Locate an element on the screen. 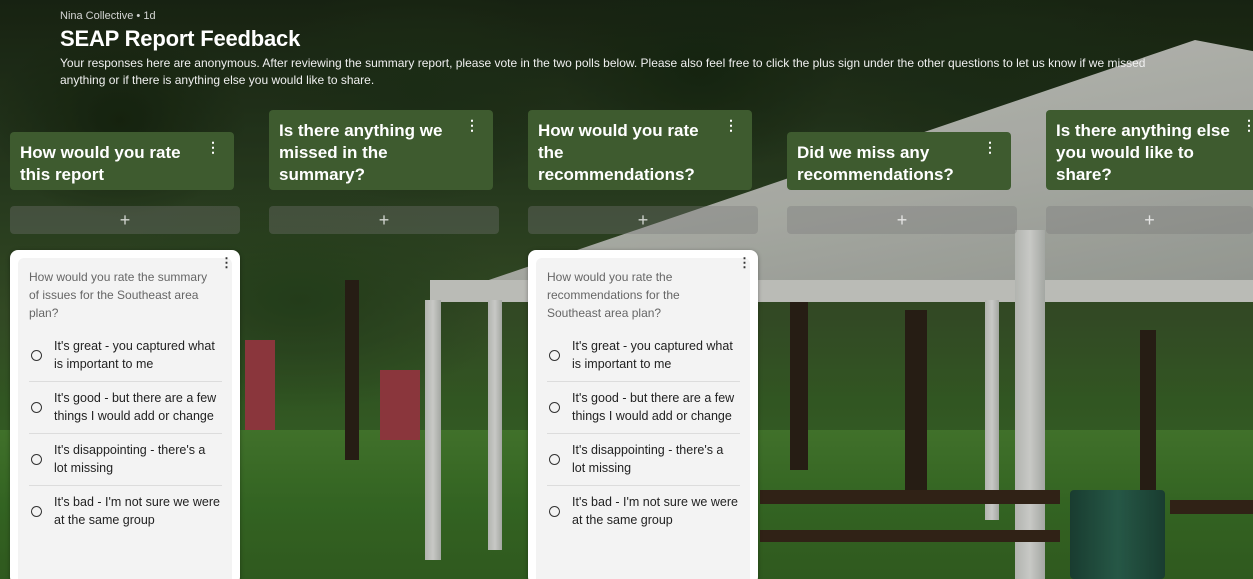 The height and width of the screenshot is (579, 1253). column-header-missed-recommendations: Did we miss any recommendations? ⋮ is located at coordinates (899, 161).